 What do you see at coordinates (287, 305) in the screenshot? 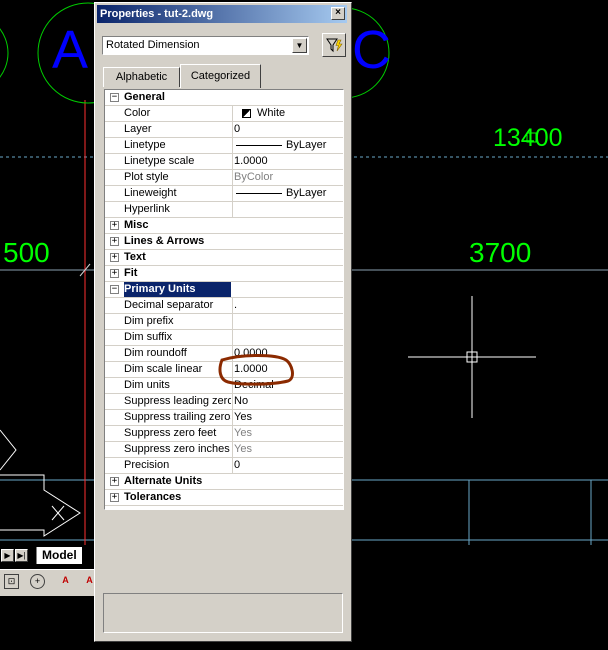
I see `property-value: .` at bounding box center [287, 305].